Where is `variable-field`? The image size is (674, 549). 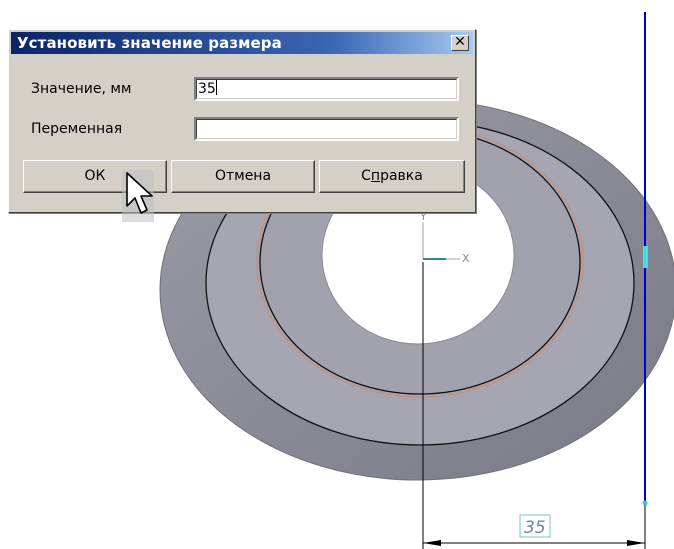 variable-field is located at coordinates (326, 129).